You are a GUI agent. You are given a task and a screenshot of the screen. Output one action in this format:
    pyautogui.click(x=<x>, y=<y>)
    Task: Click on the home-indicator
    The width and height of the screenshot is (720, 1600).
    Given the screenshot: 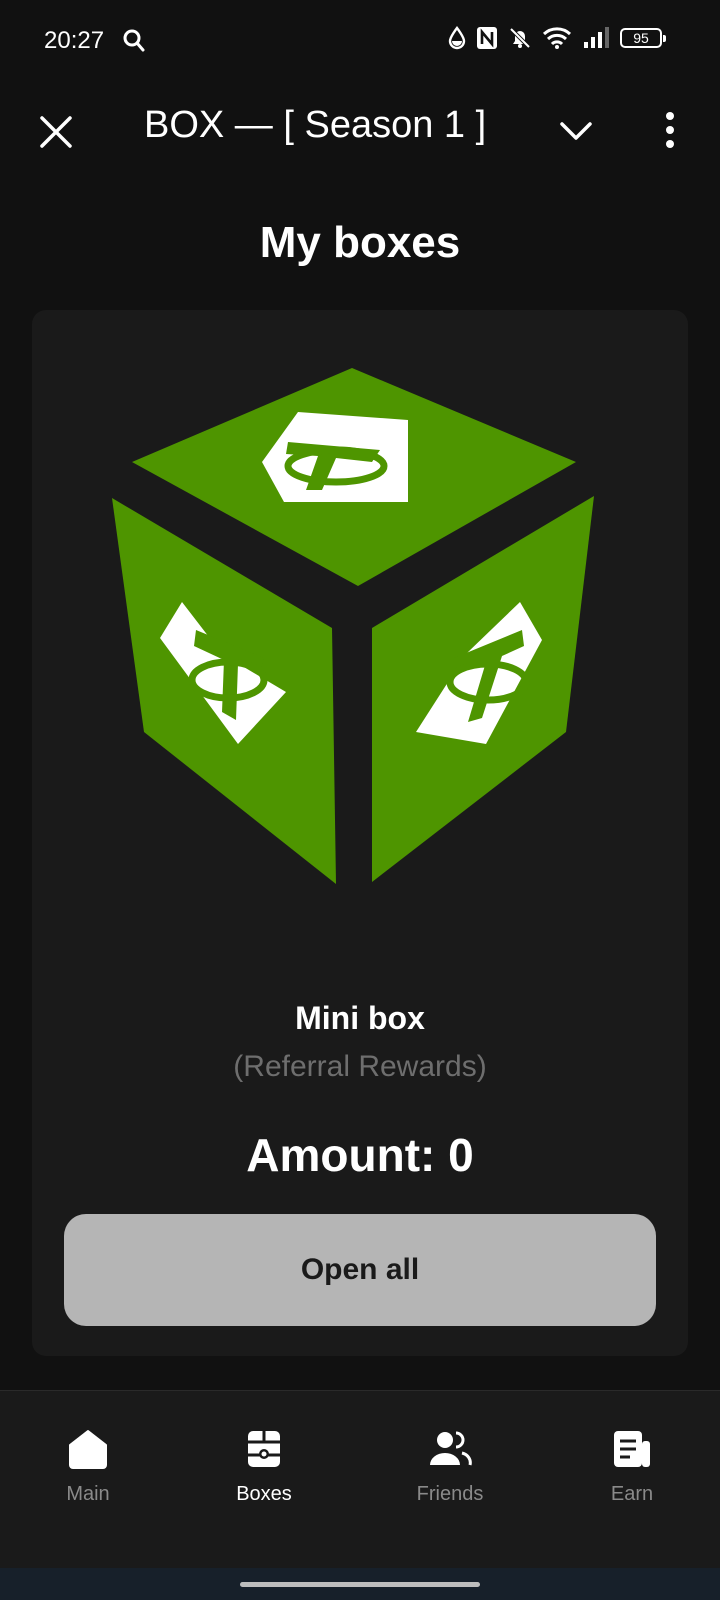 What is the action you would take?
    pyautogui.click(x=360, y=1584)
    